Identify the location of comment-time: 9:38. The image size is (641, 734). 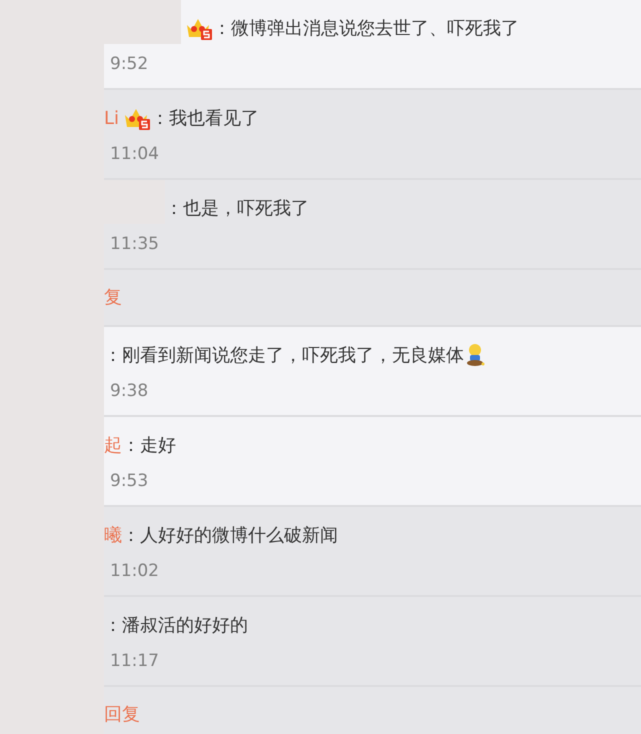
(128, 391).